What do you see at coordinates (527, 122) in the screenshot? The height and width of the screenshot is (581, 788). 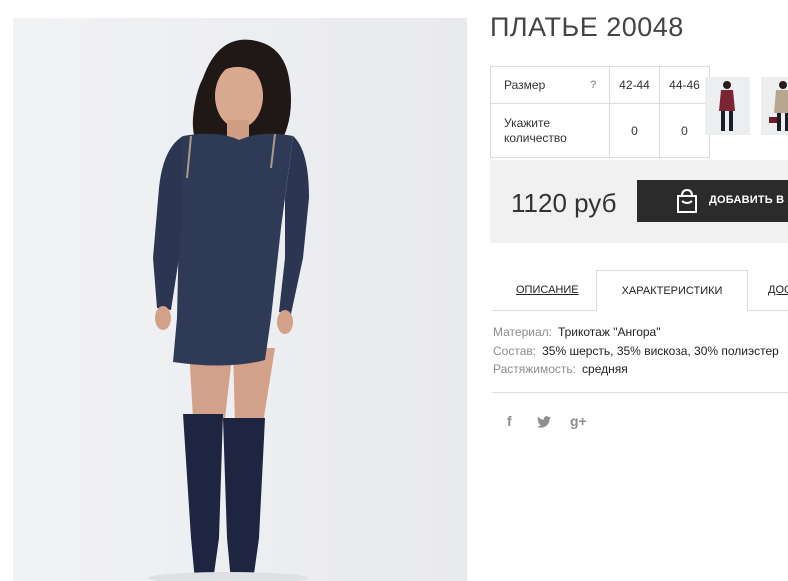 I see `quantity-label-line1: Укажите` at bounding box center [527, 122].